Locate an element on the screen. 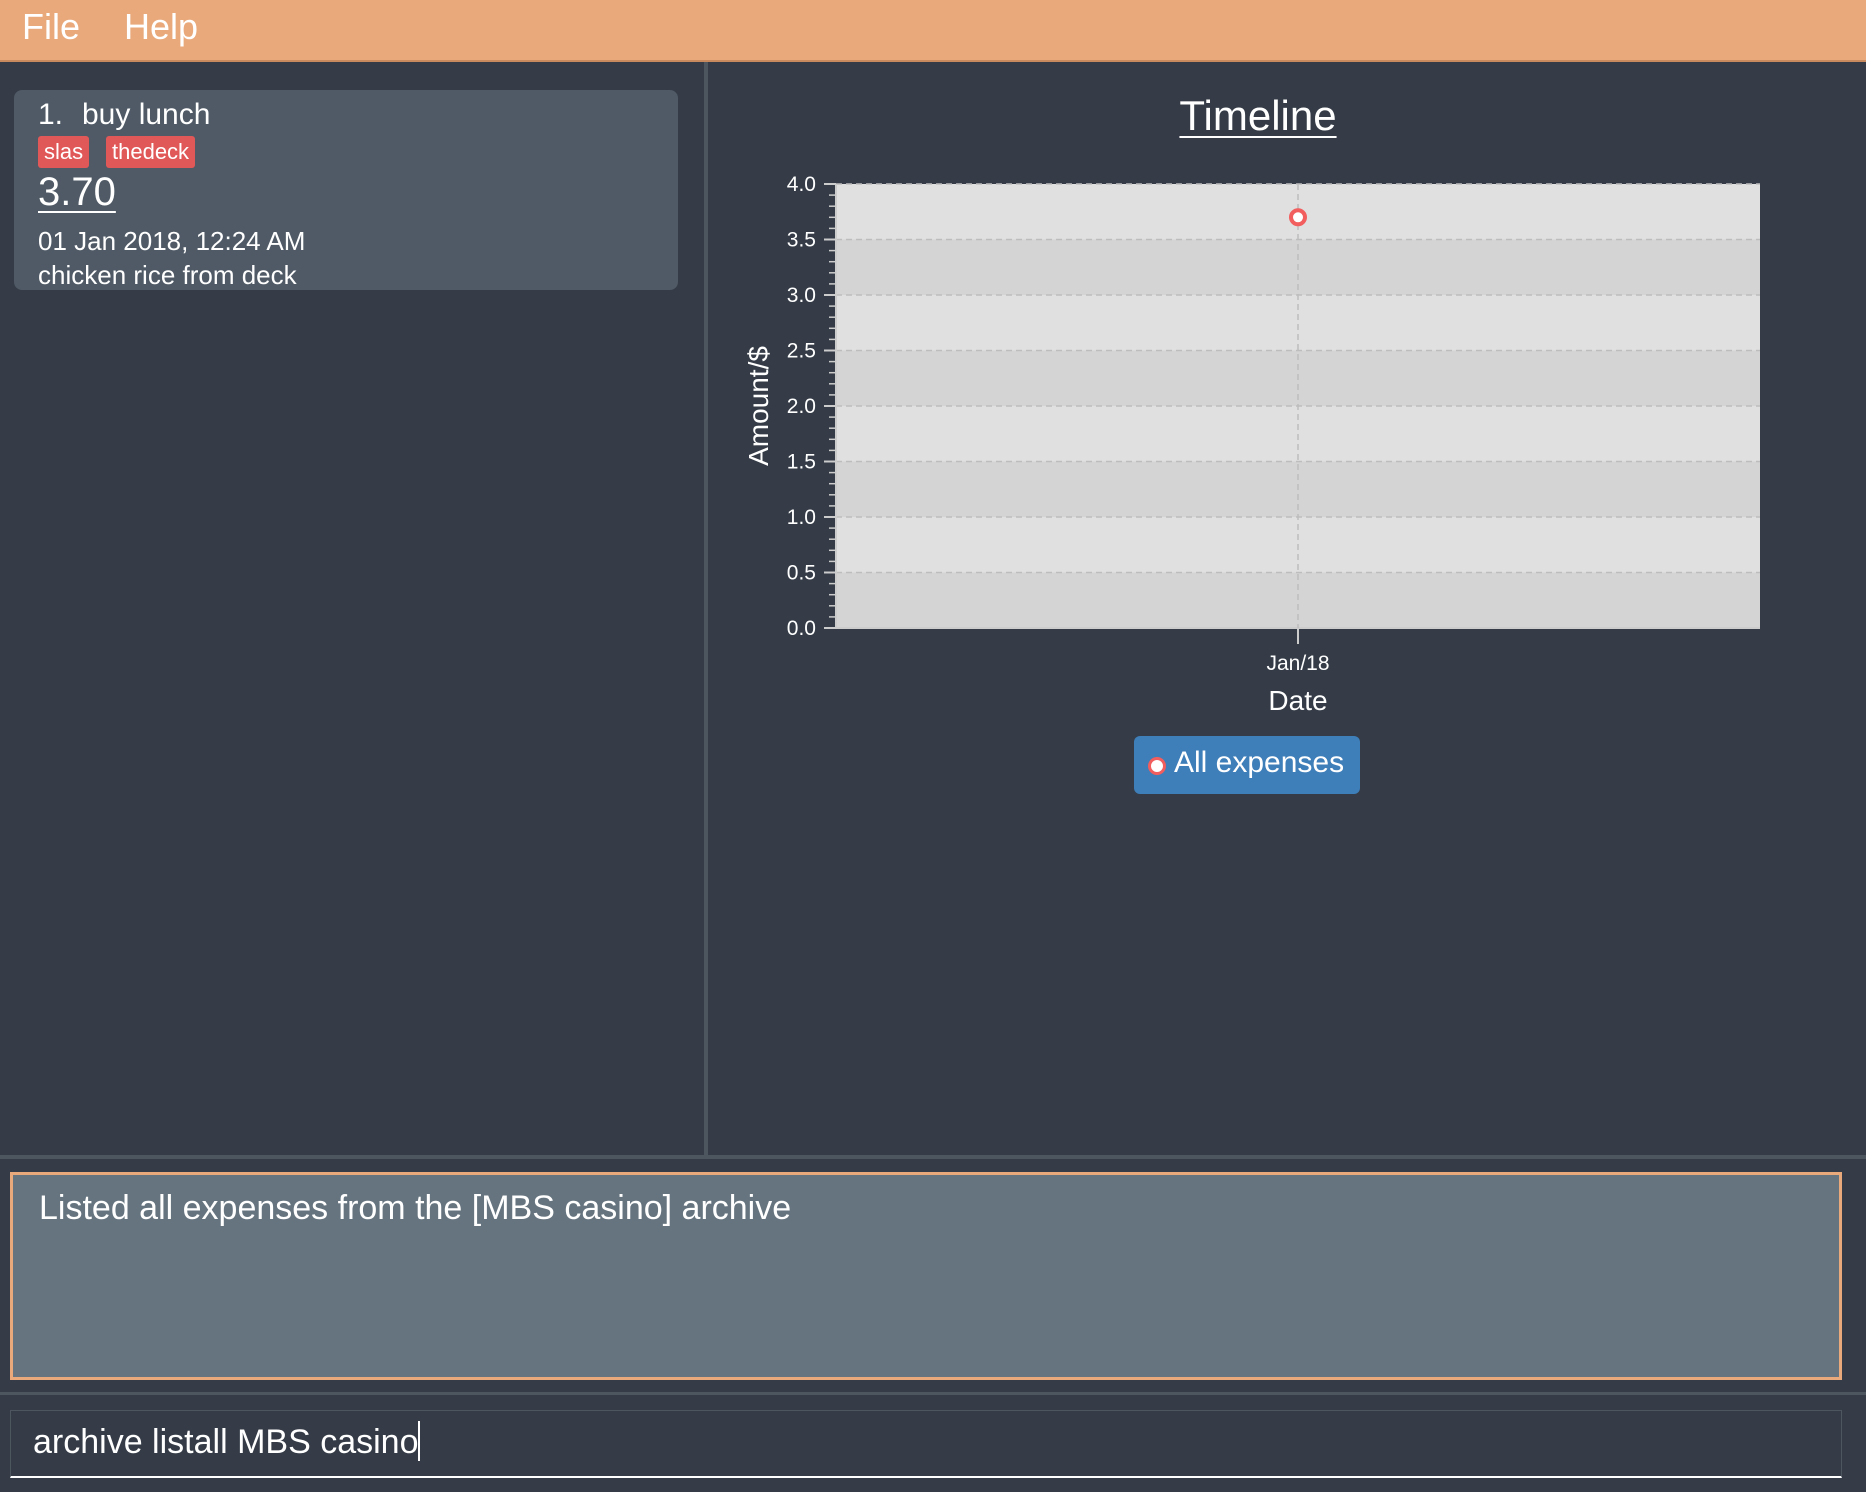 Image resolution: width=1866 pixels, height=1492 pixels. y-tick-label: 1.5 is located at coordinates (801, 462).